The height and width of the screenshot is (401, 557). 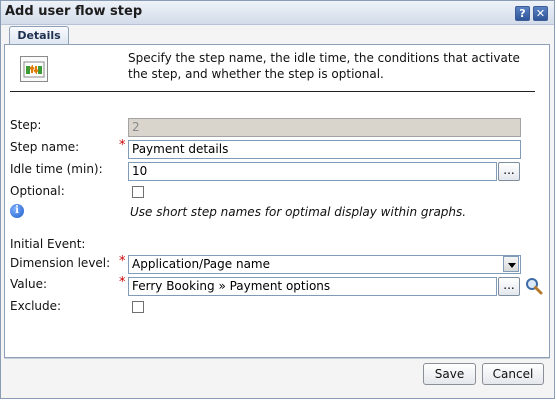 I want to click on step-name-label: Step name:, so click(x=45, y=147).